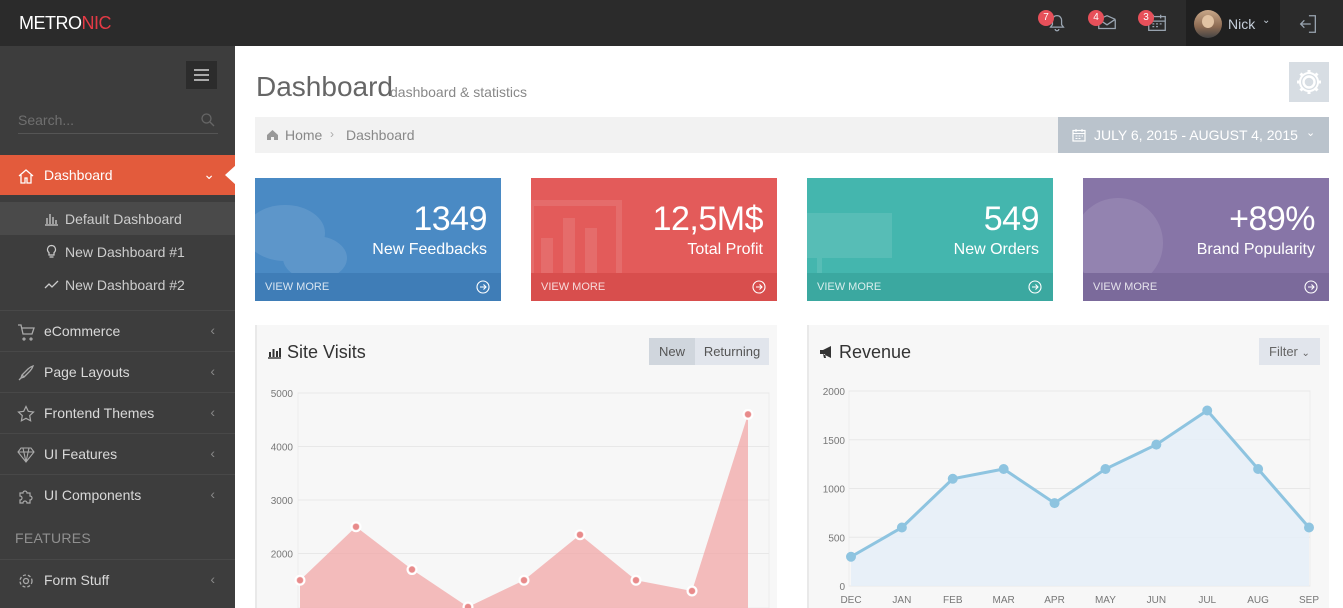 The image size is (1343, 608). I want to click on page-subtitle: dashboard & statistics, so click(458, 92).